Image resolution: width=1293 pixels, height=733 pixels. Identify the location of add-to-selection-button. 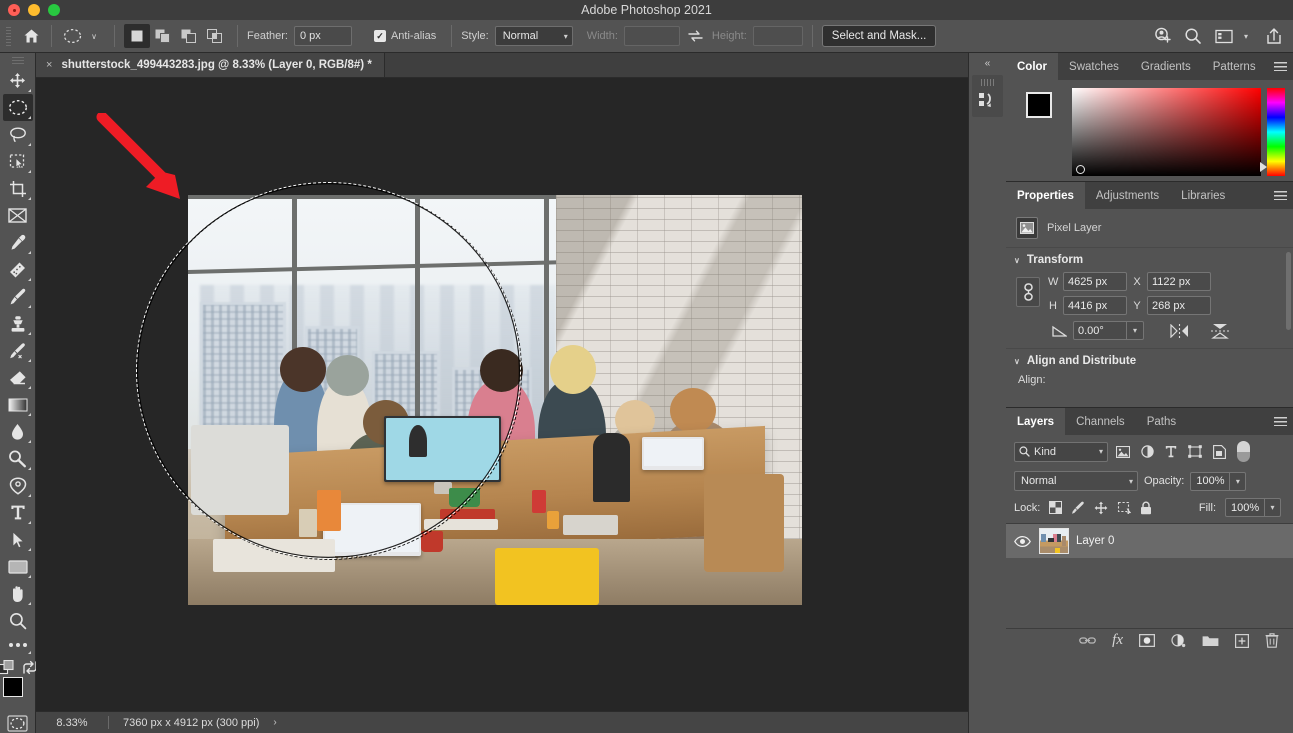
(163, 36).